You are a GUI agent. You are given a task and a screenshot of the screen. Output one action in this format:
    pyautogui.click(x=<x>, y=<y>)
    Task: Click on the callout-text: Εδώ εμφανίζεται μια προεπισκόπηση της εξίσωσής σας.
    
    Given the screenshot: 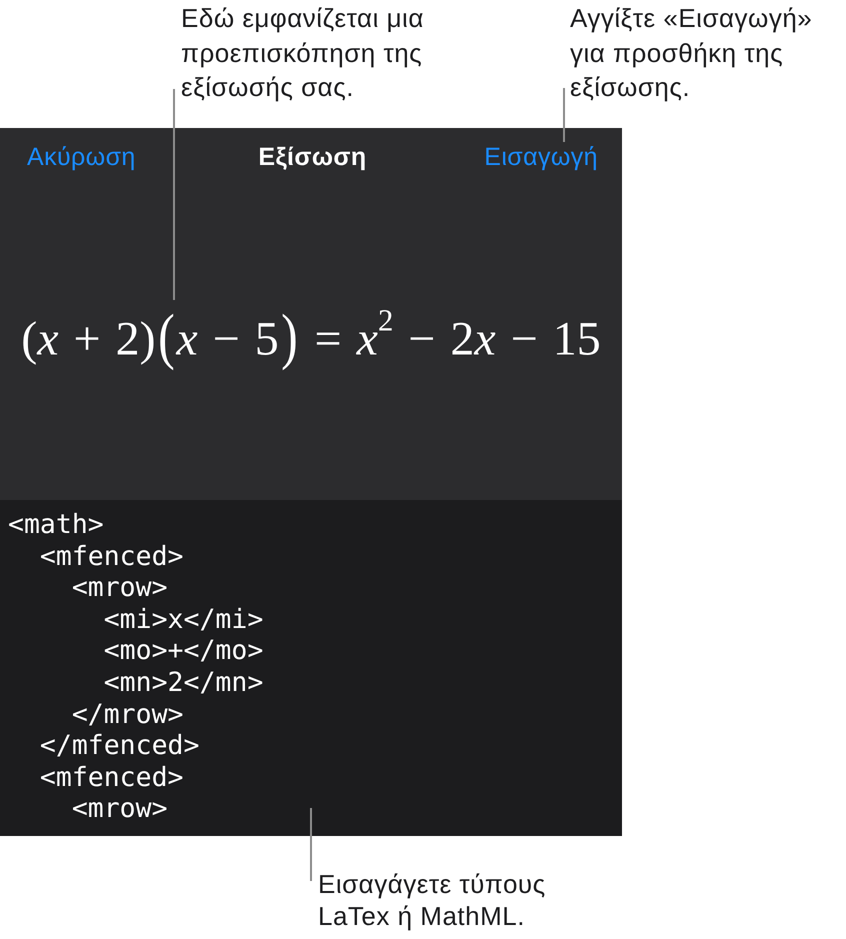 What is the action you would take?
    pyautogui.click(x=303, y=53)
    